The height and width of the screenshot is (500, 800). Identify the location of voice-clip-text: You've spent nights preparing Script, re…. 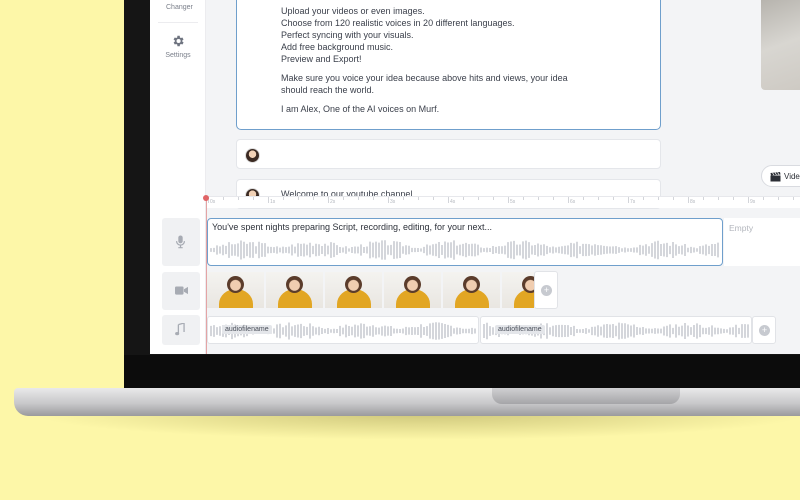
(352, 227).